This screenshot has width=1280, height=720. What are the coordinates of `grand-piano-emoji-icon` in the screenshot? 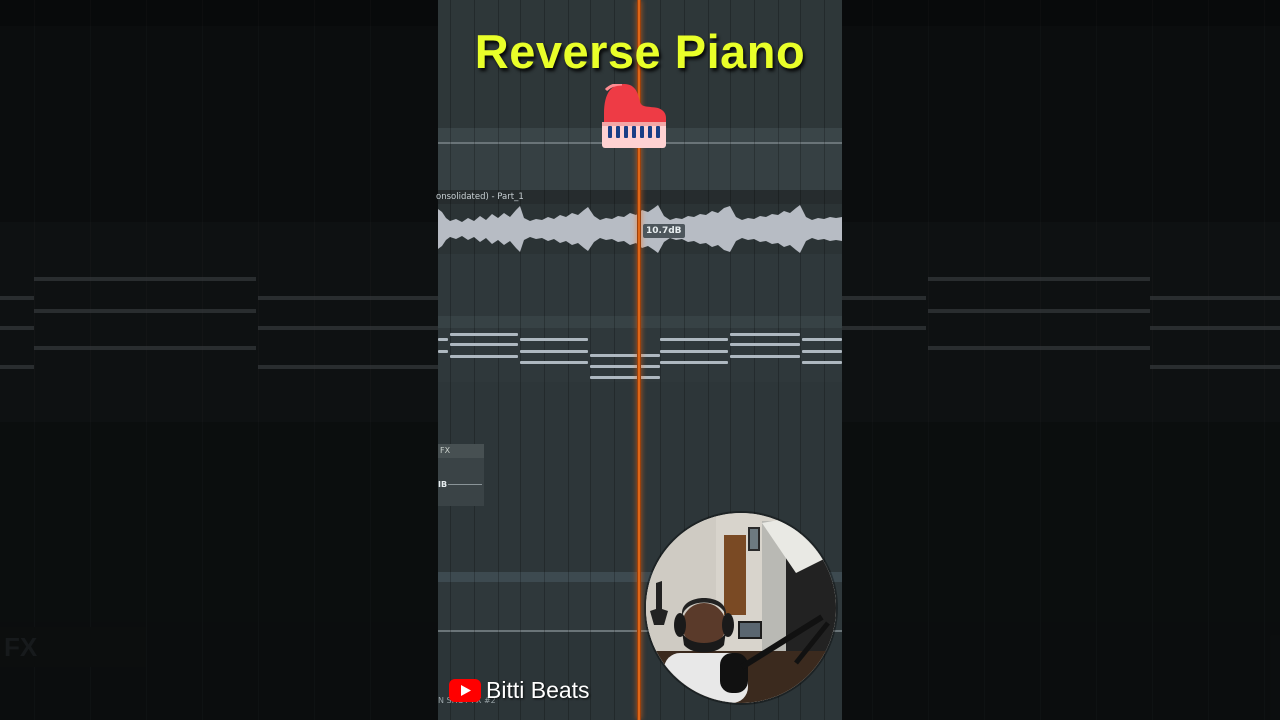 It's located at (634, 116).